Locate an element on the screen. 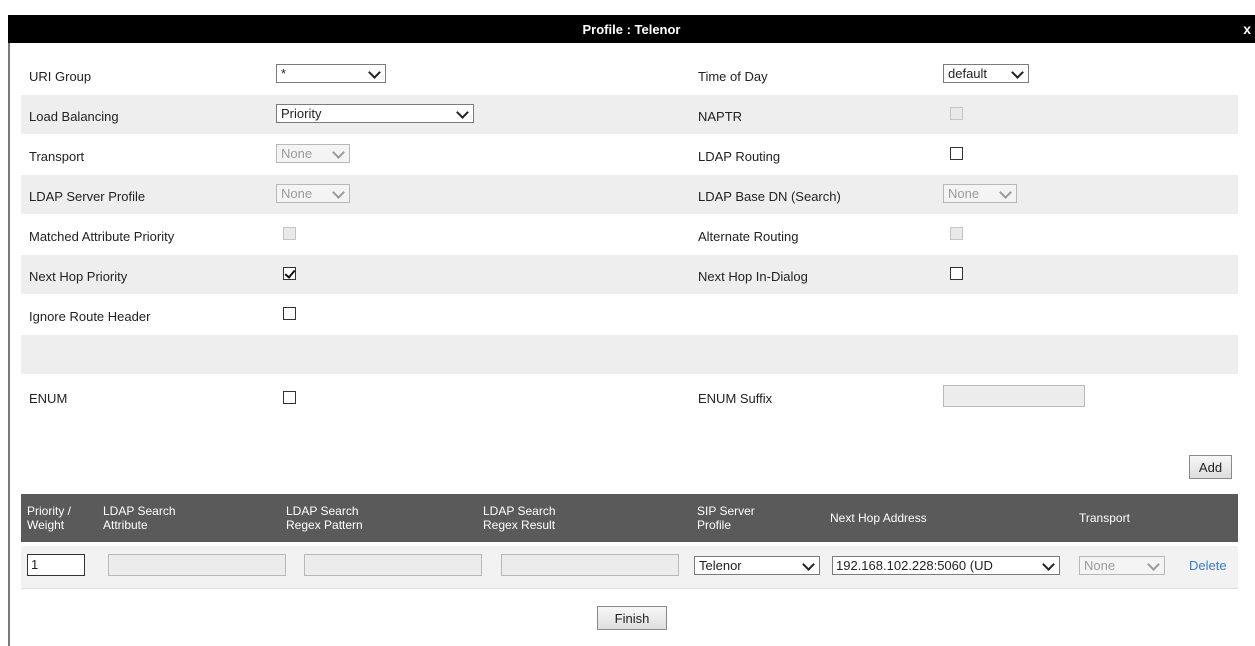 This screenshot has width=1255, height=646. header-ldap-regex-result: LDAP Search Regex Result is located at coordinates (519, 518).